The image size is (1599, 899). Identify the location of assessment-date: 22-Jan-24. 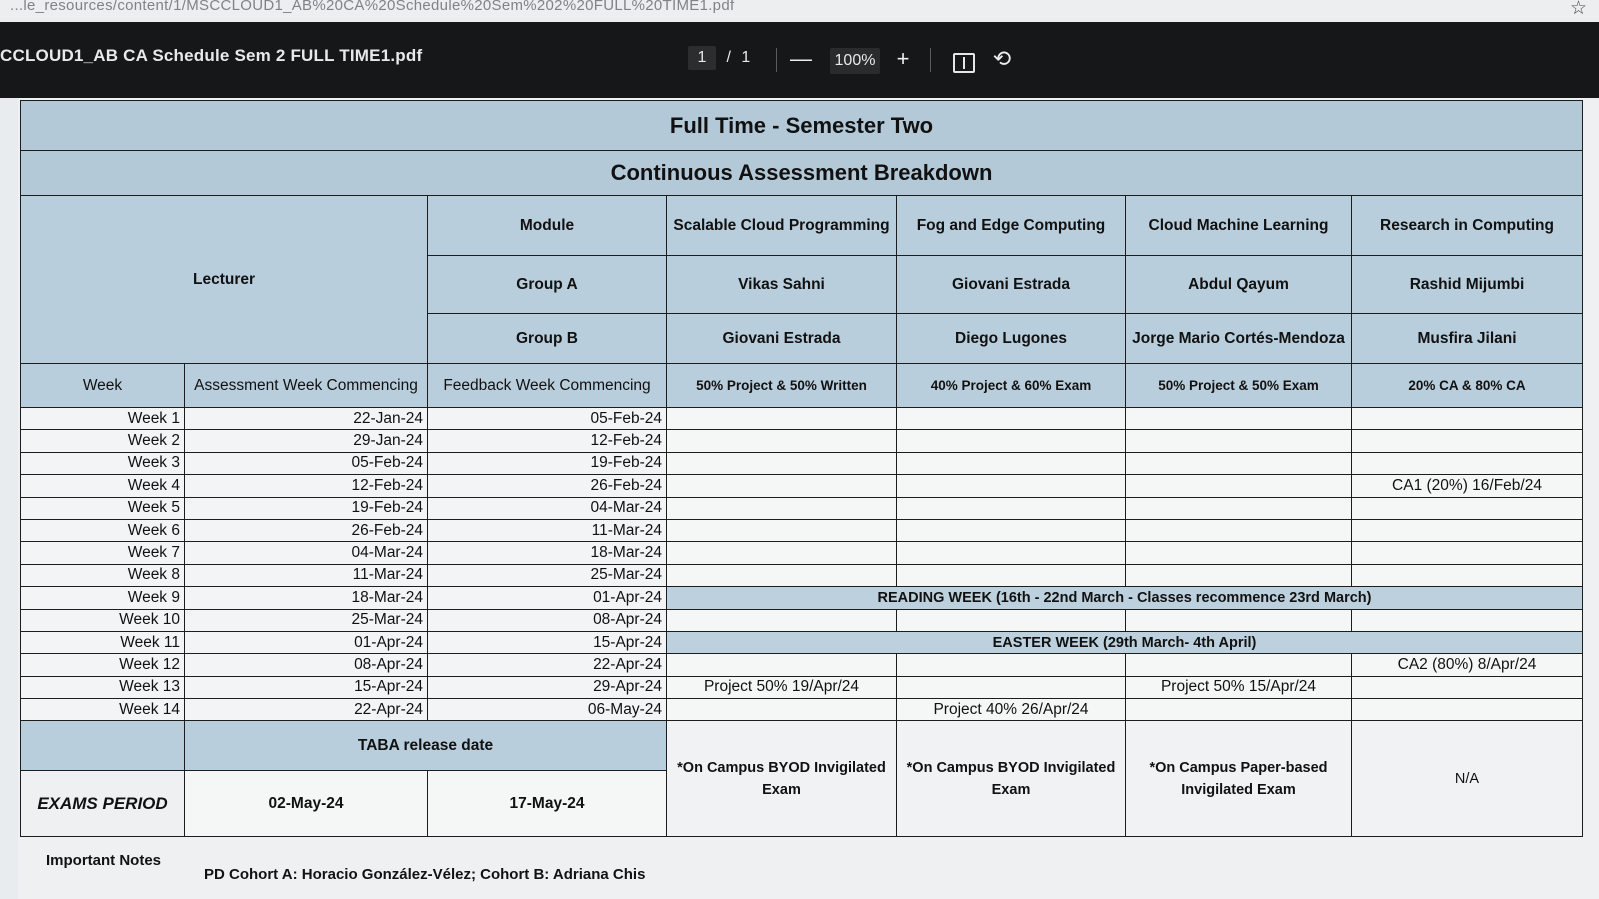
(306, 418).